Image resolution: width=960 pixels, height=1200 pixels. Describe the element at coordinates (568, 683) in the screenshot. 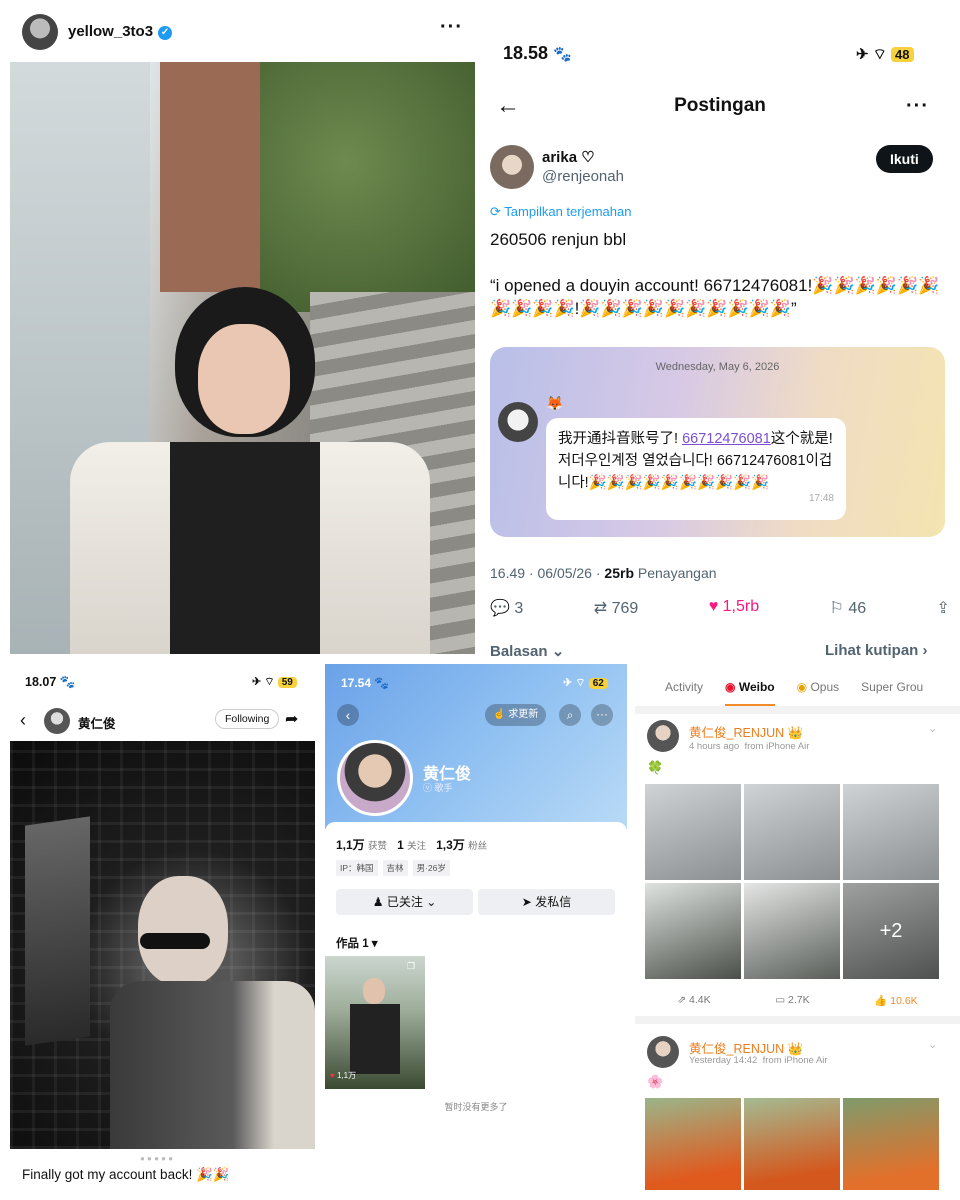

I see `airplane-icon: ✈` at that location.